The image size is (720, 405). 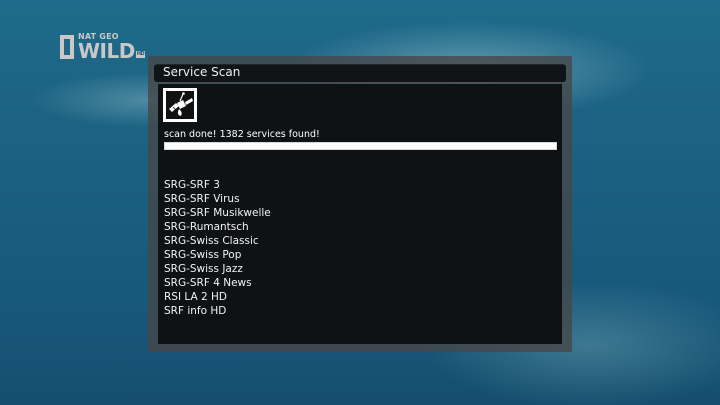 I want to click on satellite-icon, so click(x=180, y=105).